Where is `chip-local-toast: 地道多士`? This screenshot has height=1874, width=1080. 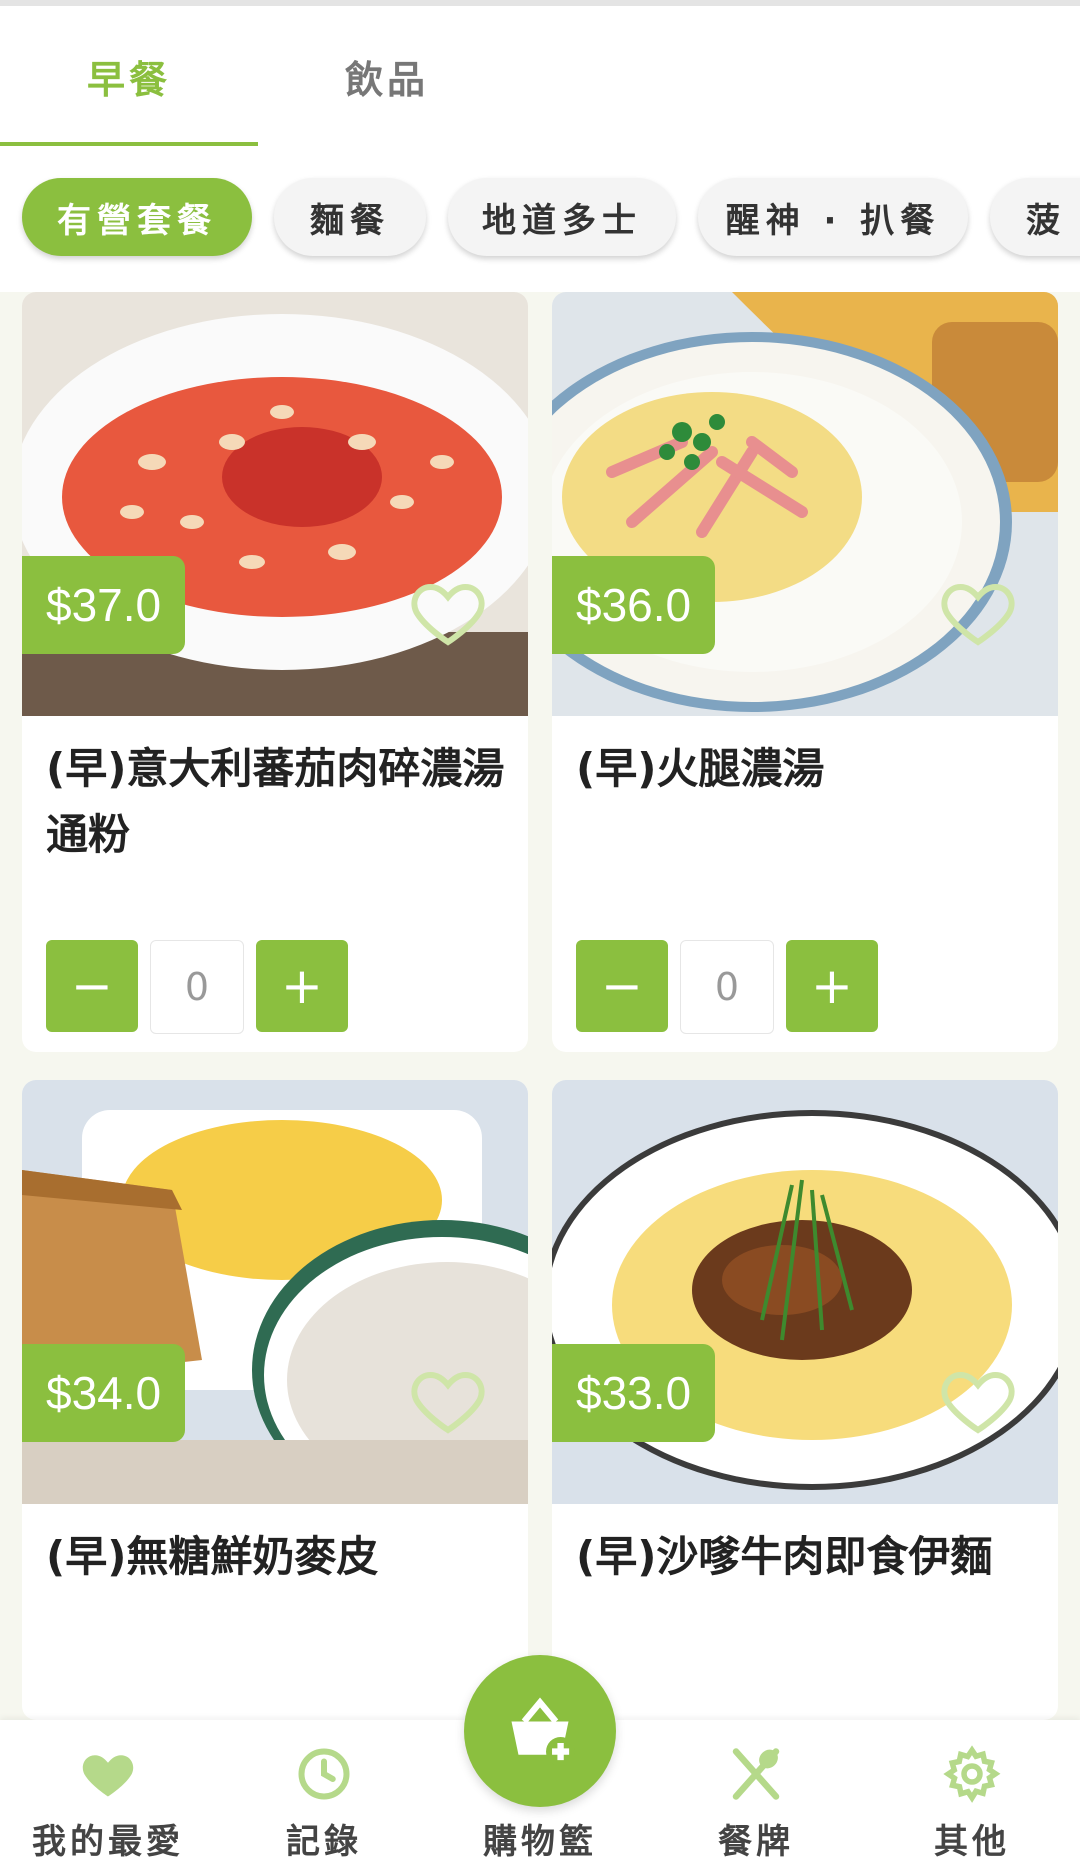 chip-local-toast: 地道多士 is located at coordinates (562, 217).